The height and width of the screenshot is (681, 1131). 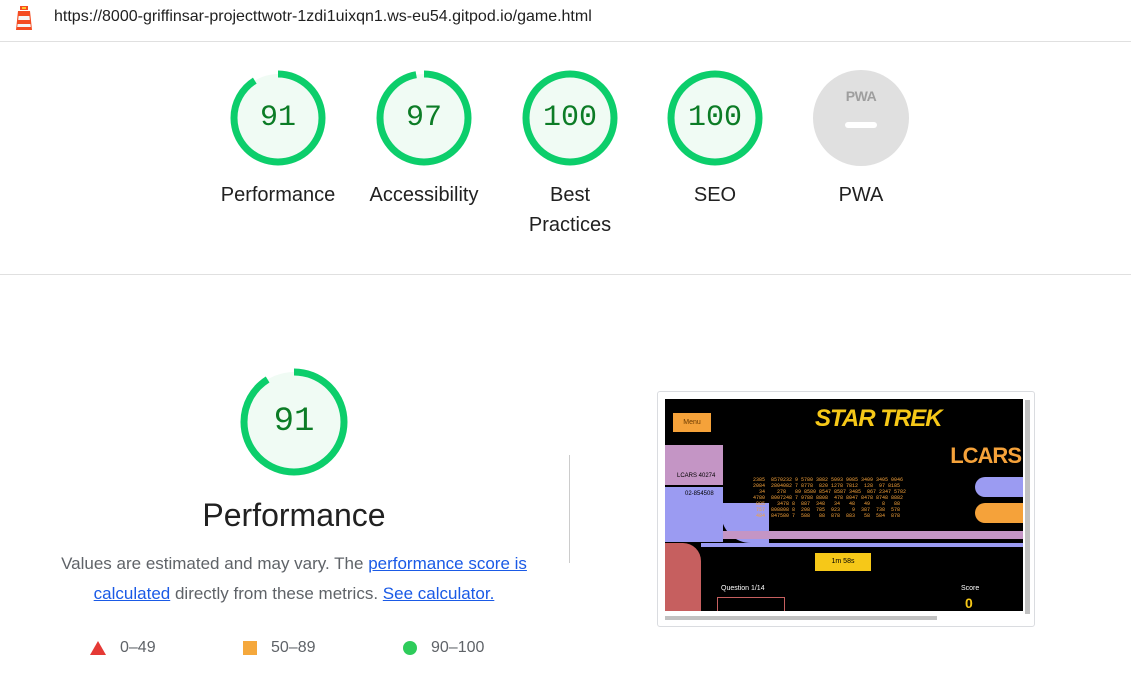 What do you see at coordinates (696, 476) in the screenshot?
I see `thumb-code: LCARS 40274` at bounding box center [696, 476].